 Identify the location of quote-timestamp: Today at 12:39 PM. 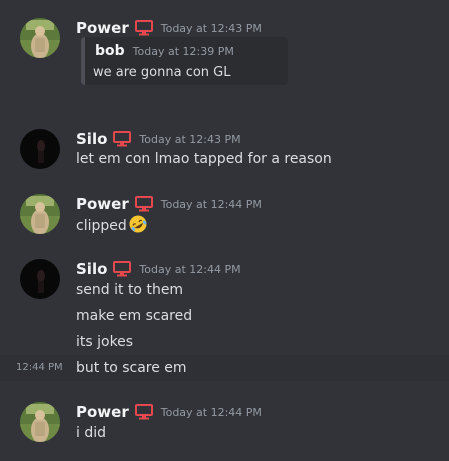
(183, 51).